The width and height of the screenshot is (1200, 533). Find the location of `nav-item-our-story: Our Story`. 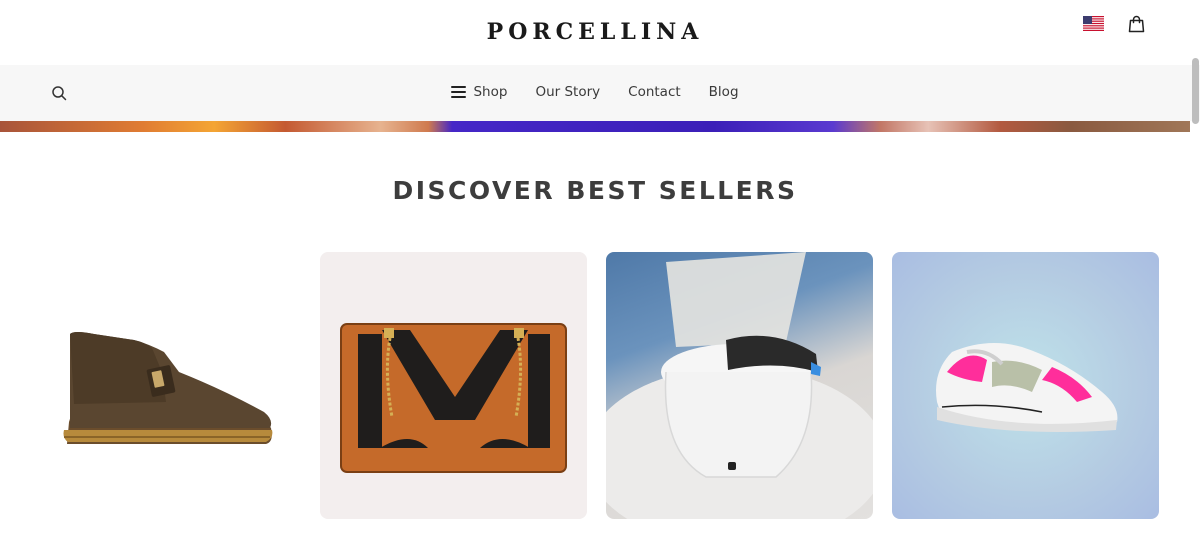

nav-item-our-story: Our Story is located at coordinates (567, 92).